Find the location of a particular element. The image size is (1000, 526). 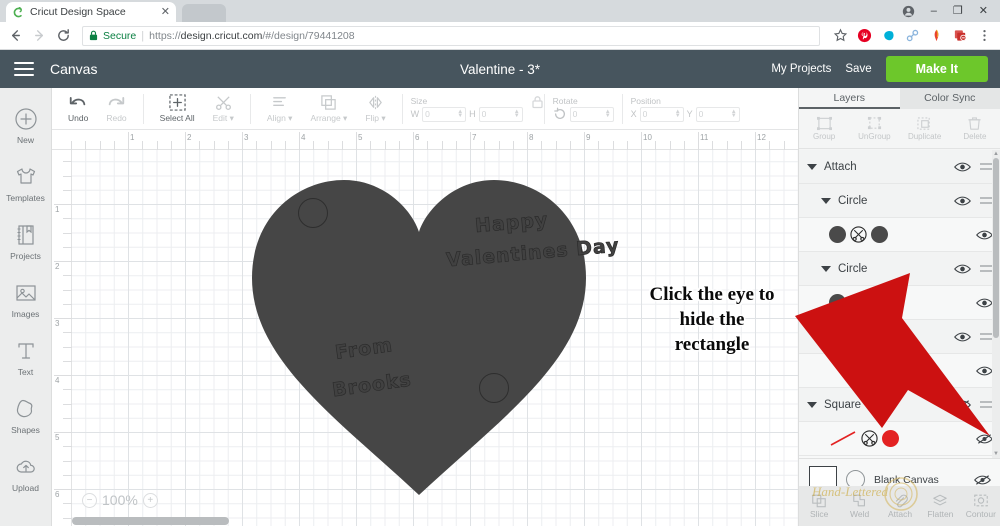

window-close-button: ✕ is located at coordinates (983, 11).